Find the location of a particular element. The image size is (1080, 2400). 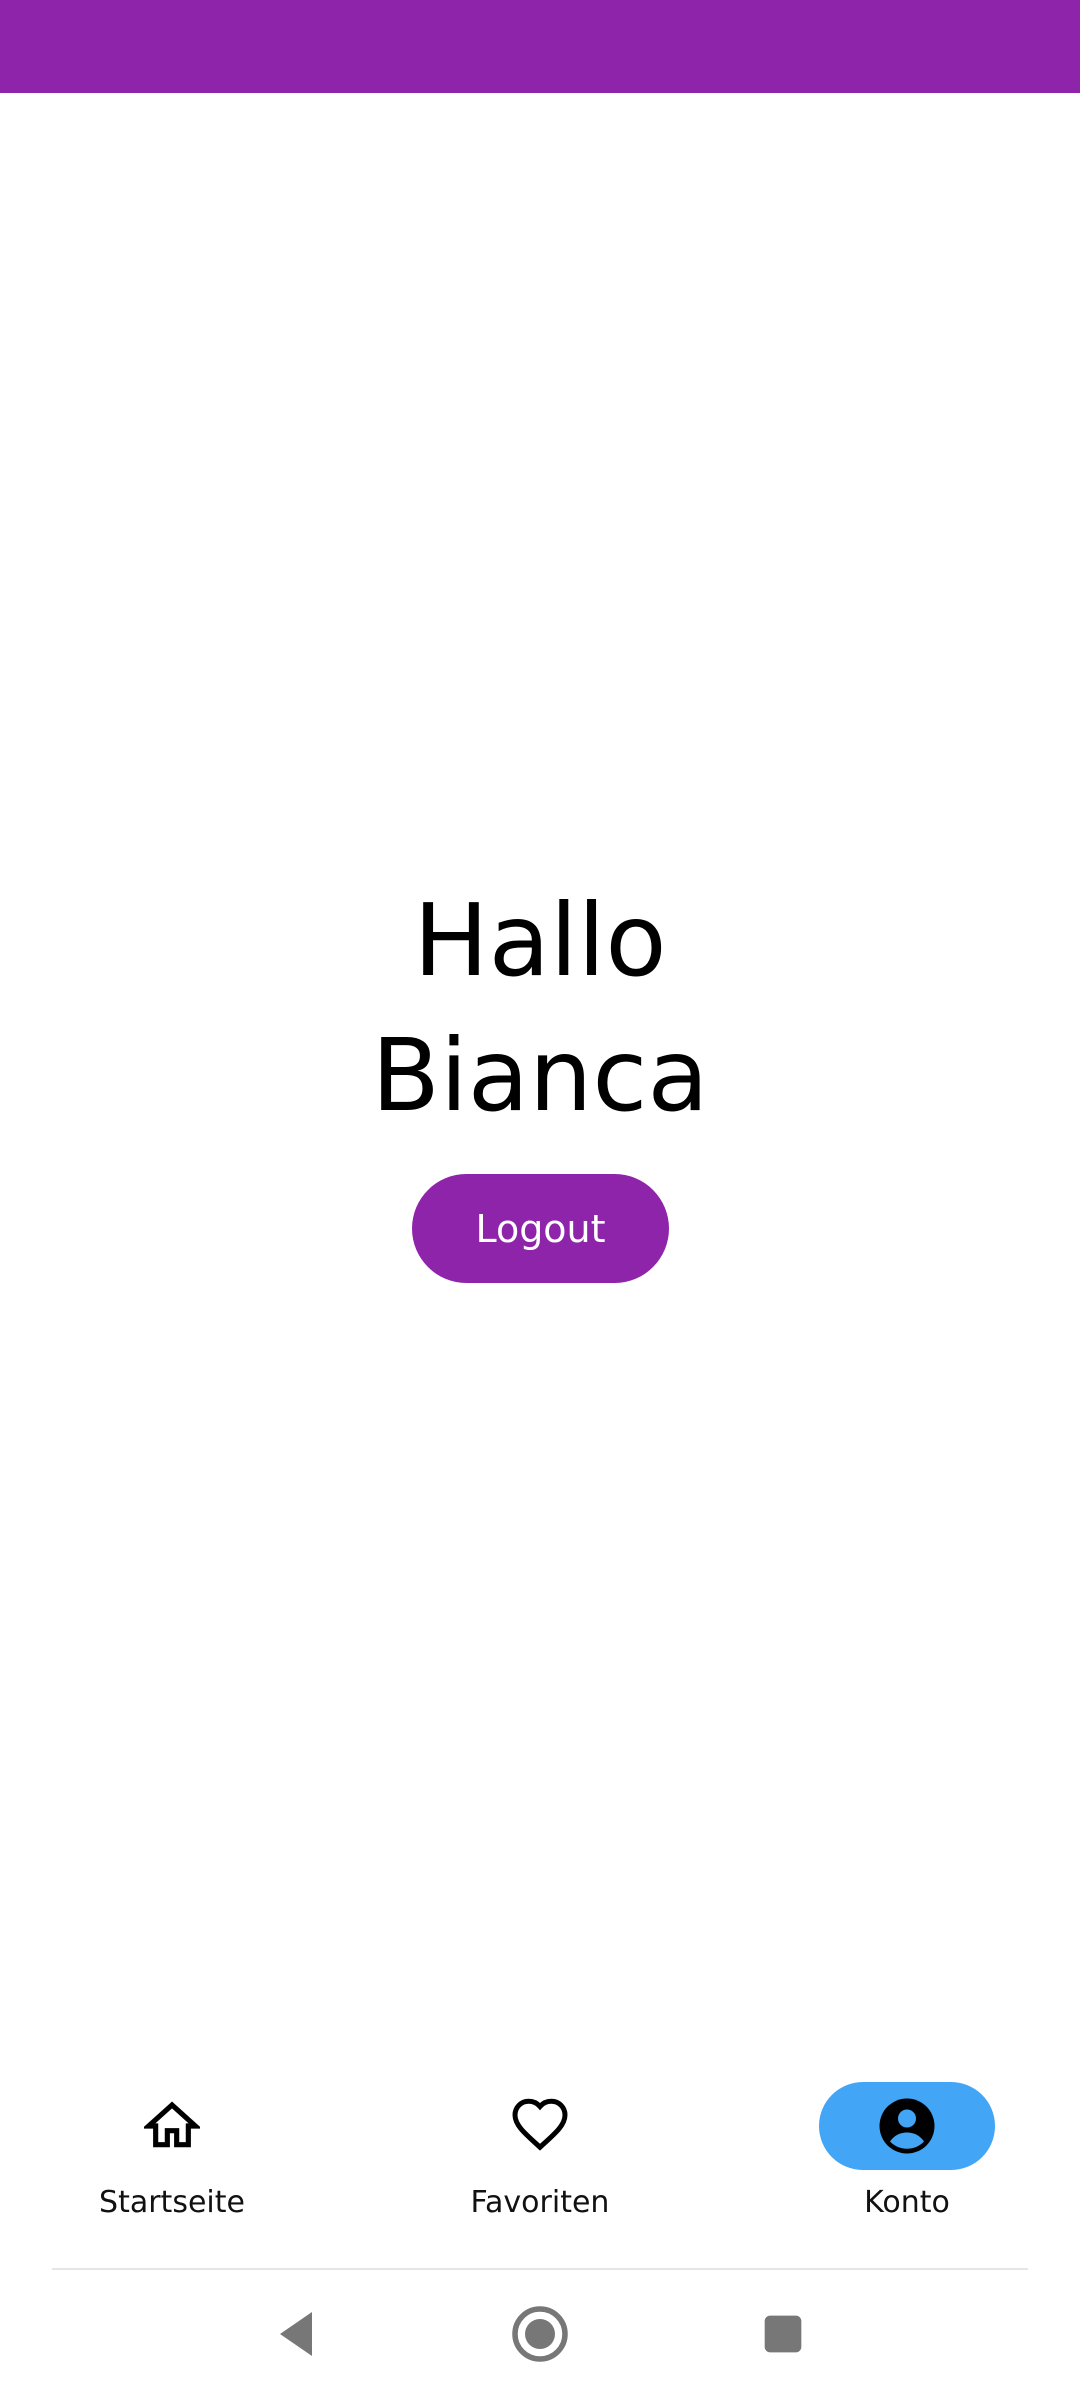

home-icon is located at coordinates (172, 2124).